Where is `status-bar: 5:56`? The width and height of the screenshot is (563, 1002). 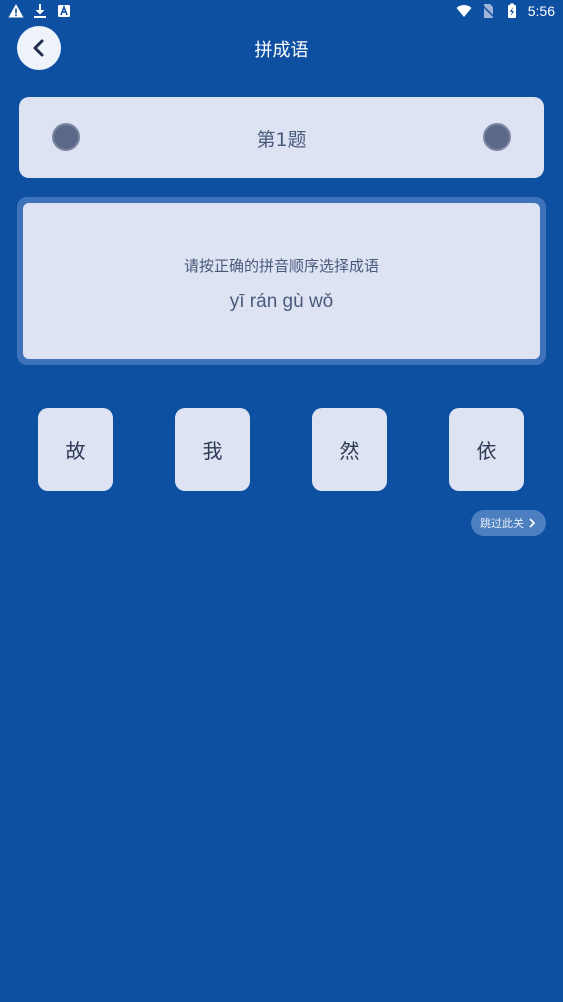
status-bar: 5:56 is located at coordinates (281, 12).